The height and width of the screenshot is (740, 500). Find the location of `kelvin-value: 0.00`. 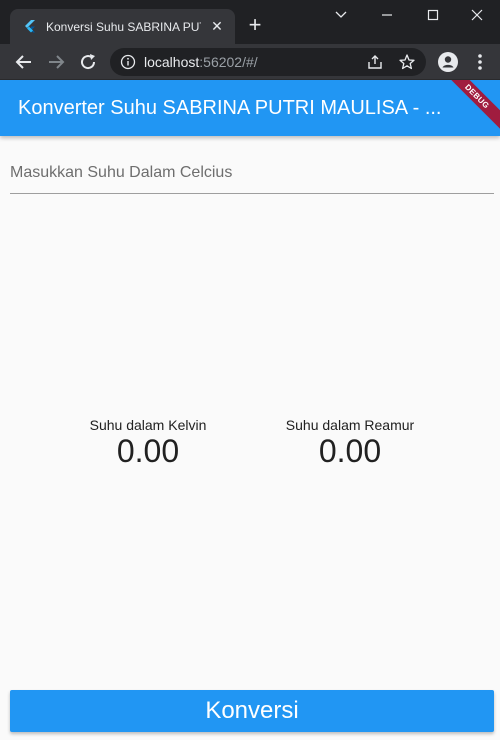

kelvin-value: 0.00 is located at coordinates (148, 451).